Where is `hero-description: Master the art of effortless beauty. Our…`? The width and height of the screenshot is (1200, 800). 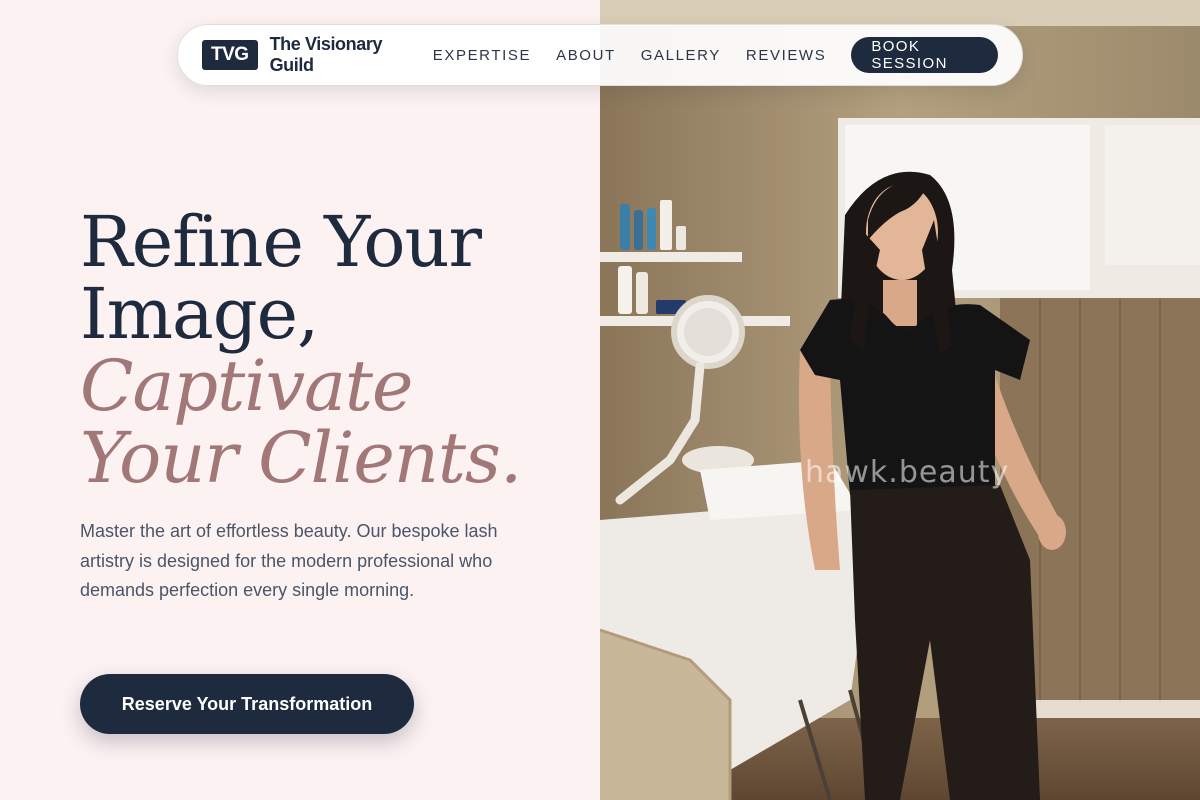
hero-description: Master the art of effortless beauty. Our… is located at coordinates (289, 560).